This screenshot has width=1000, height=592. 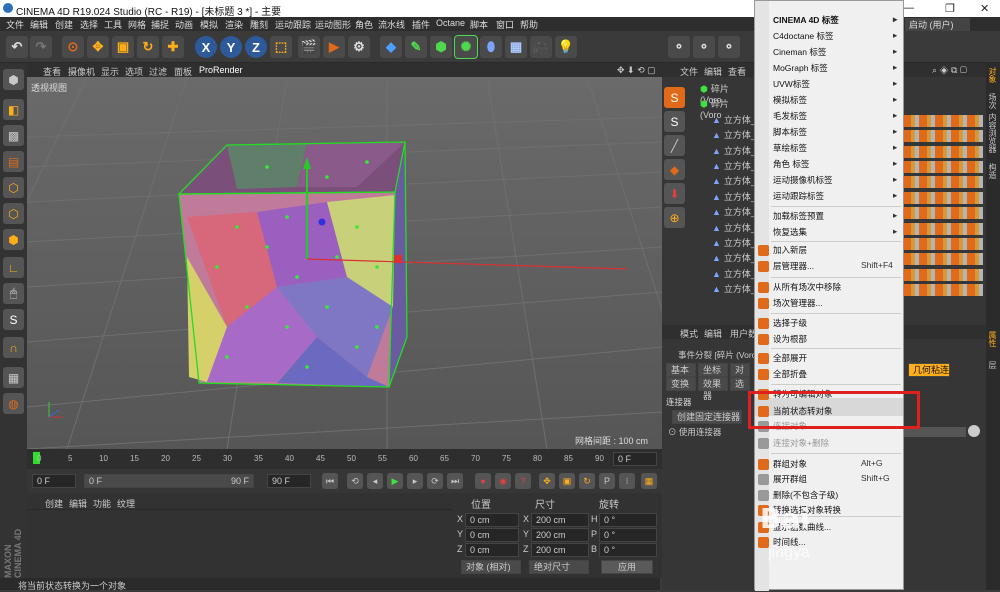 I want to click on points-mode-icon: ⬡, so click(x=13, y=187).